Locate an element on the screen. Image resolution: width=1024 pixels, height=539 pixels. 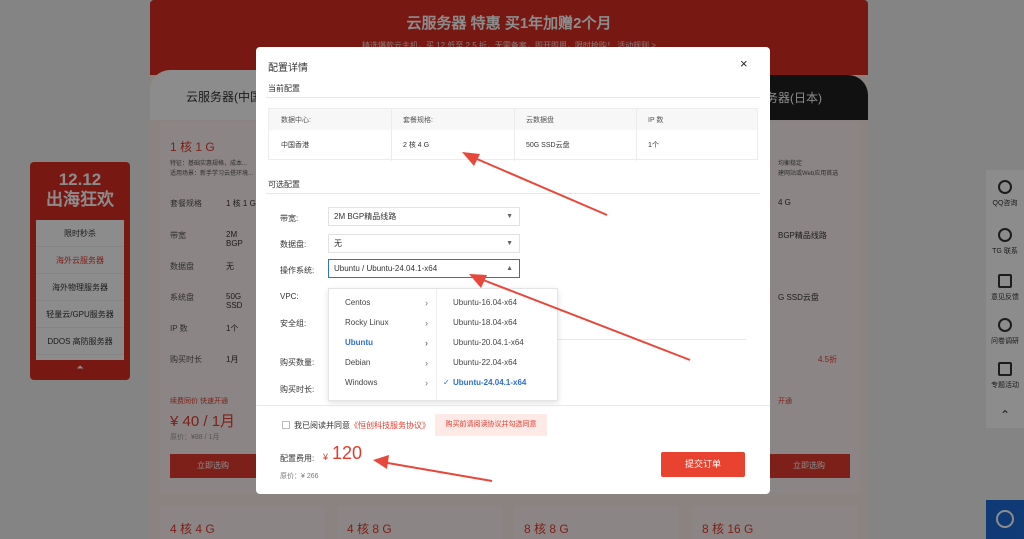
table-cell: 1个 is located at coordinates (653, 145).